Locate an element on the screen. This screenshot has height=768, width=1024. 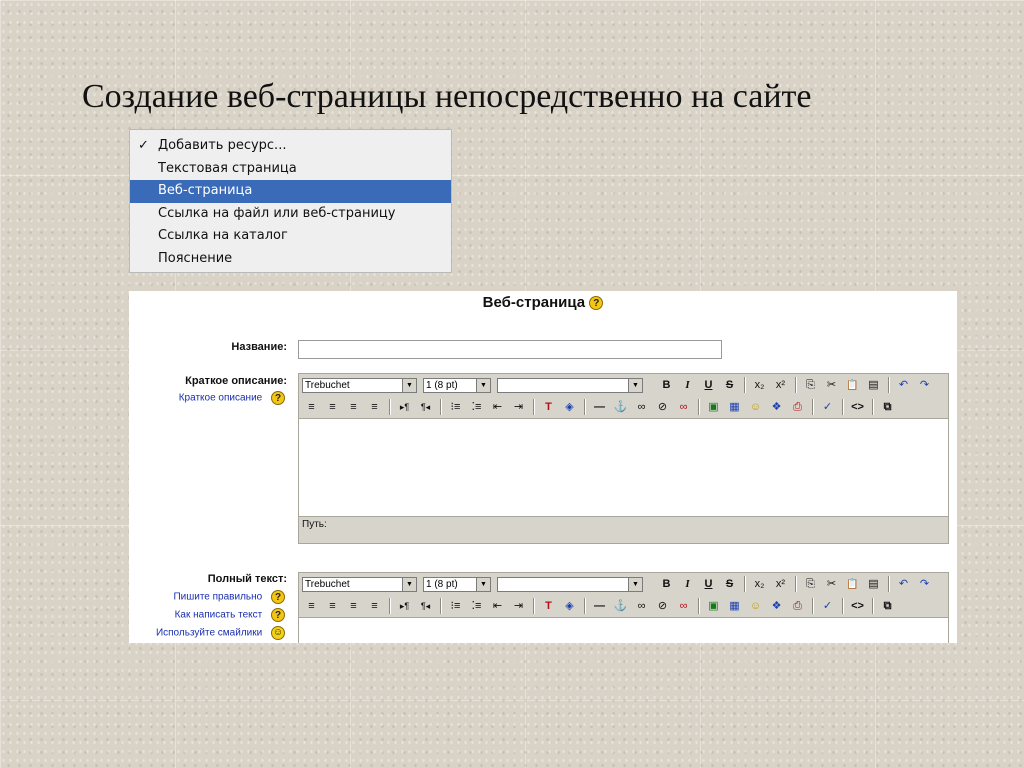
menu-item-label-resource: Пояснение is located at coordinates (290, 259).